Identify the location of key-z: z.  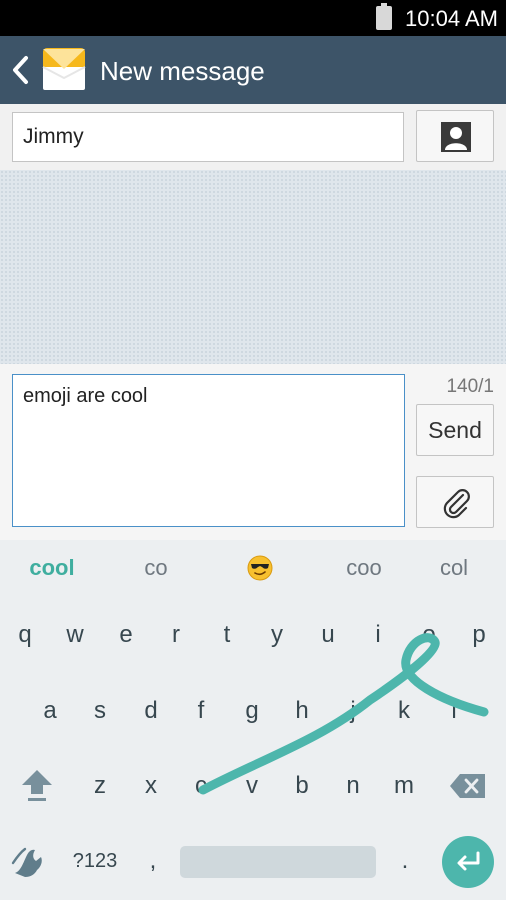
(100, 786).